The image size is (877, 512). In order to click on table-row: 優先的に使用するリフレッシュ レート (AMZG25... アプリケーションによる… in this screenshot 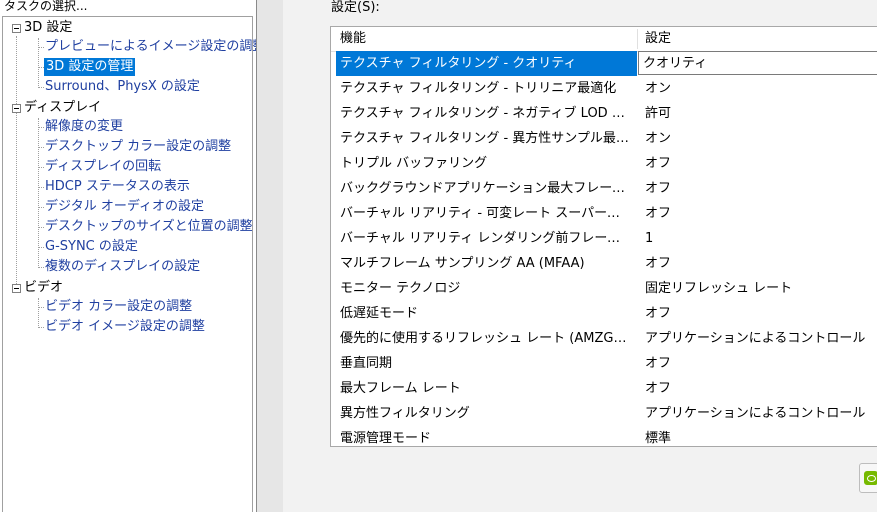, I will do `click(604, 338)`.